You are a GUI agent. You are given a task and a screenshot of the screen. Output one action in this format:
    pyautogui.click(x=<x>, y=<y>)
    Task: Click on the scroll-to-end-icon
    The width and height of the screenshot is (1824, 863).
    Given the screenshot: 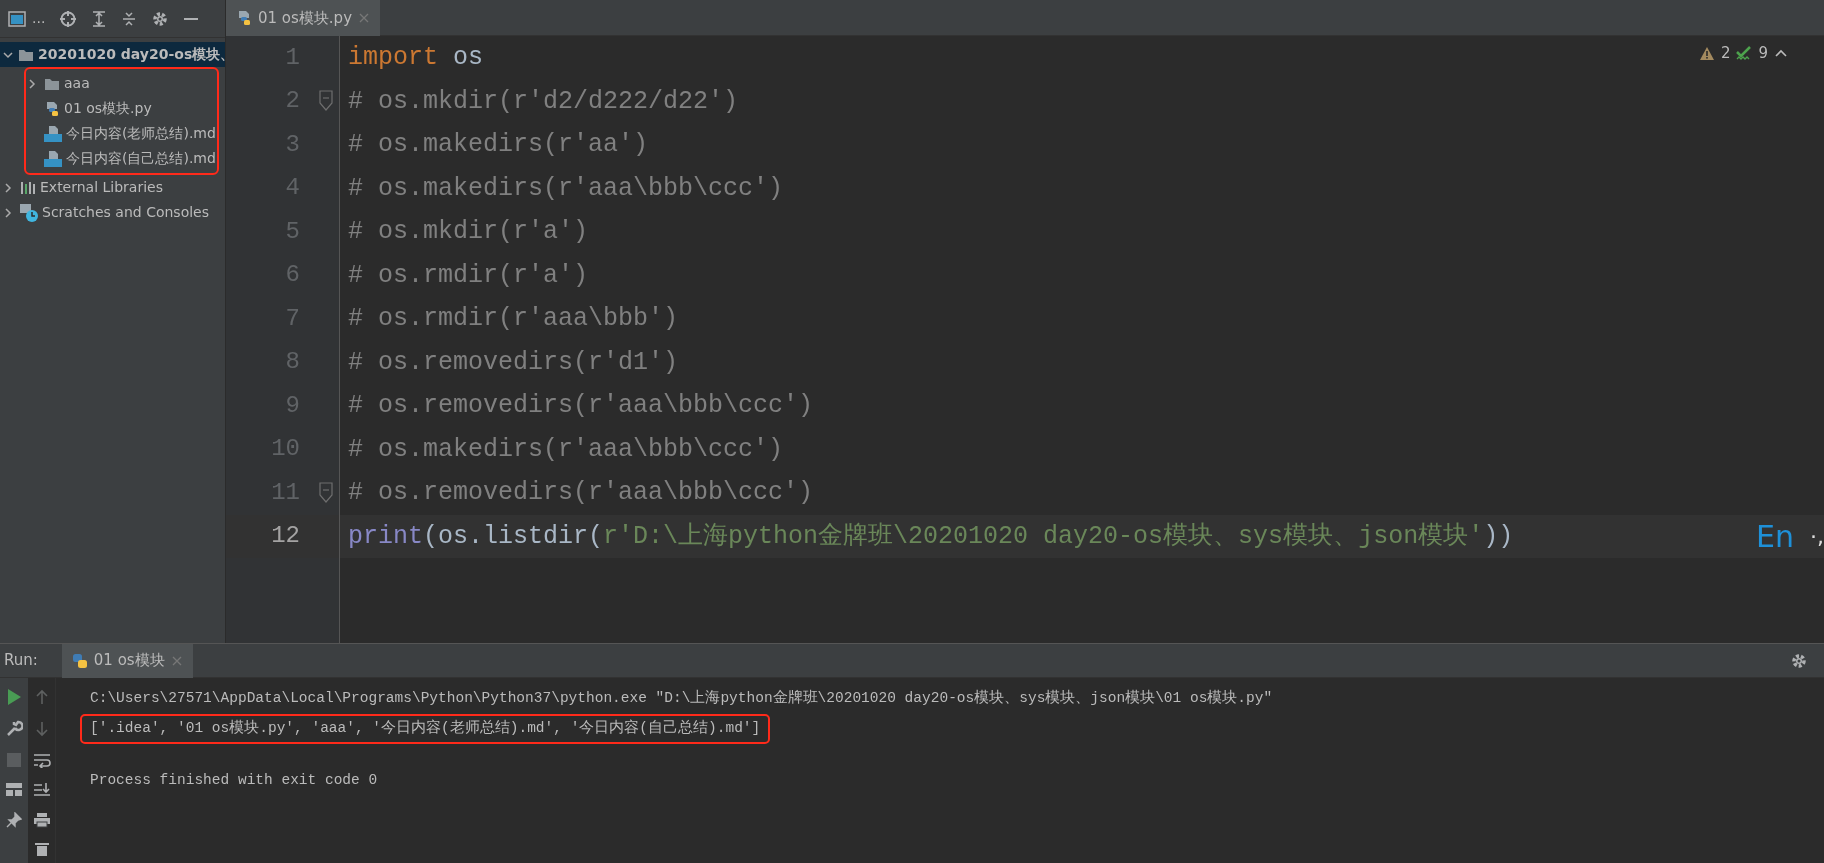 What is the action you would take?
    pyautogui.click(x=41, y=790)
    